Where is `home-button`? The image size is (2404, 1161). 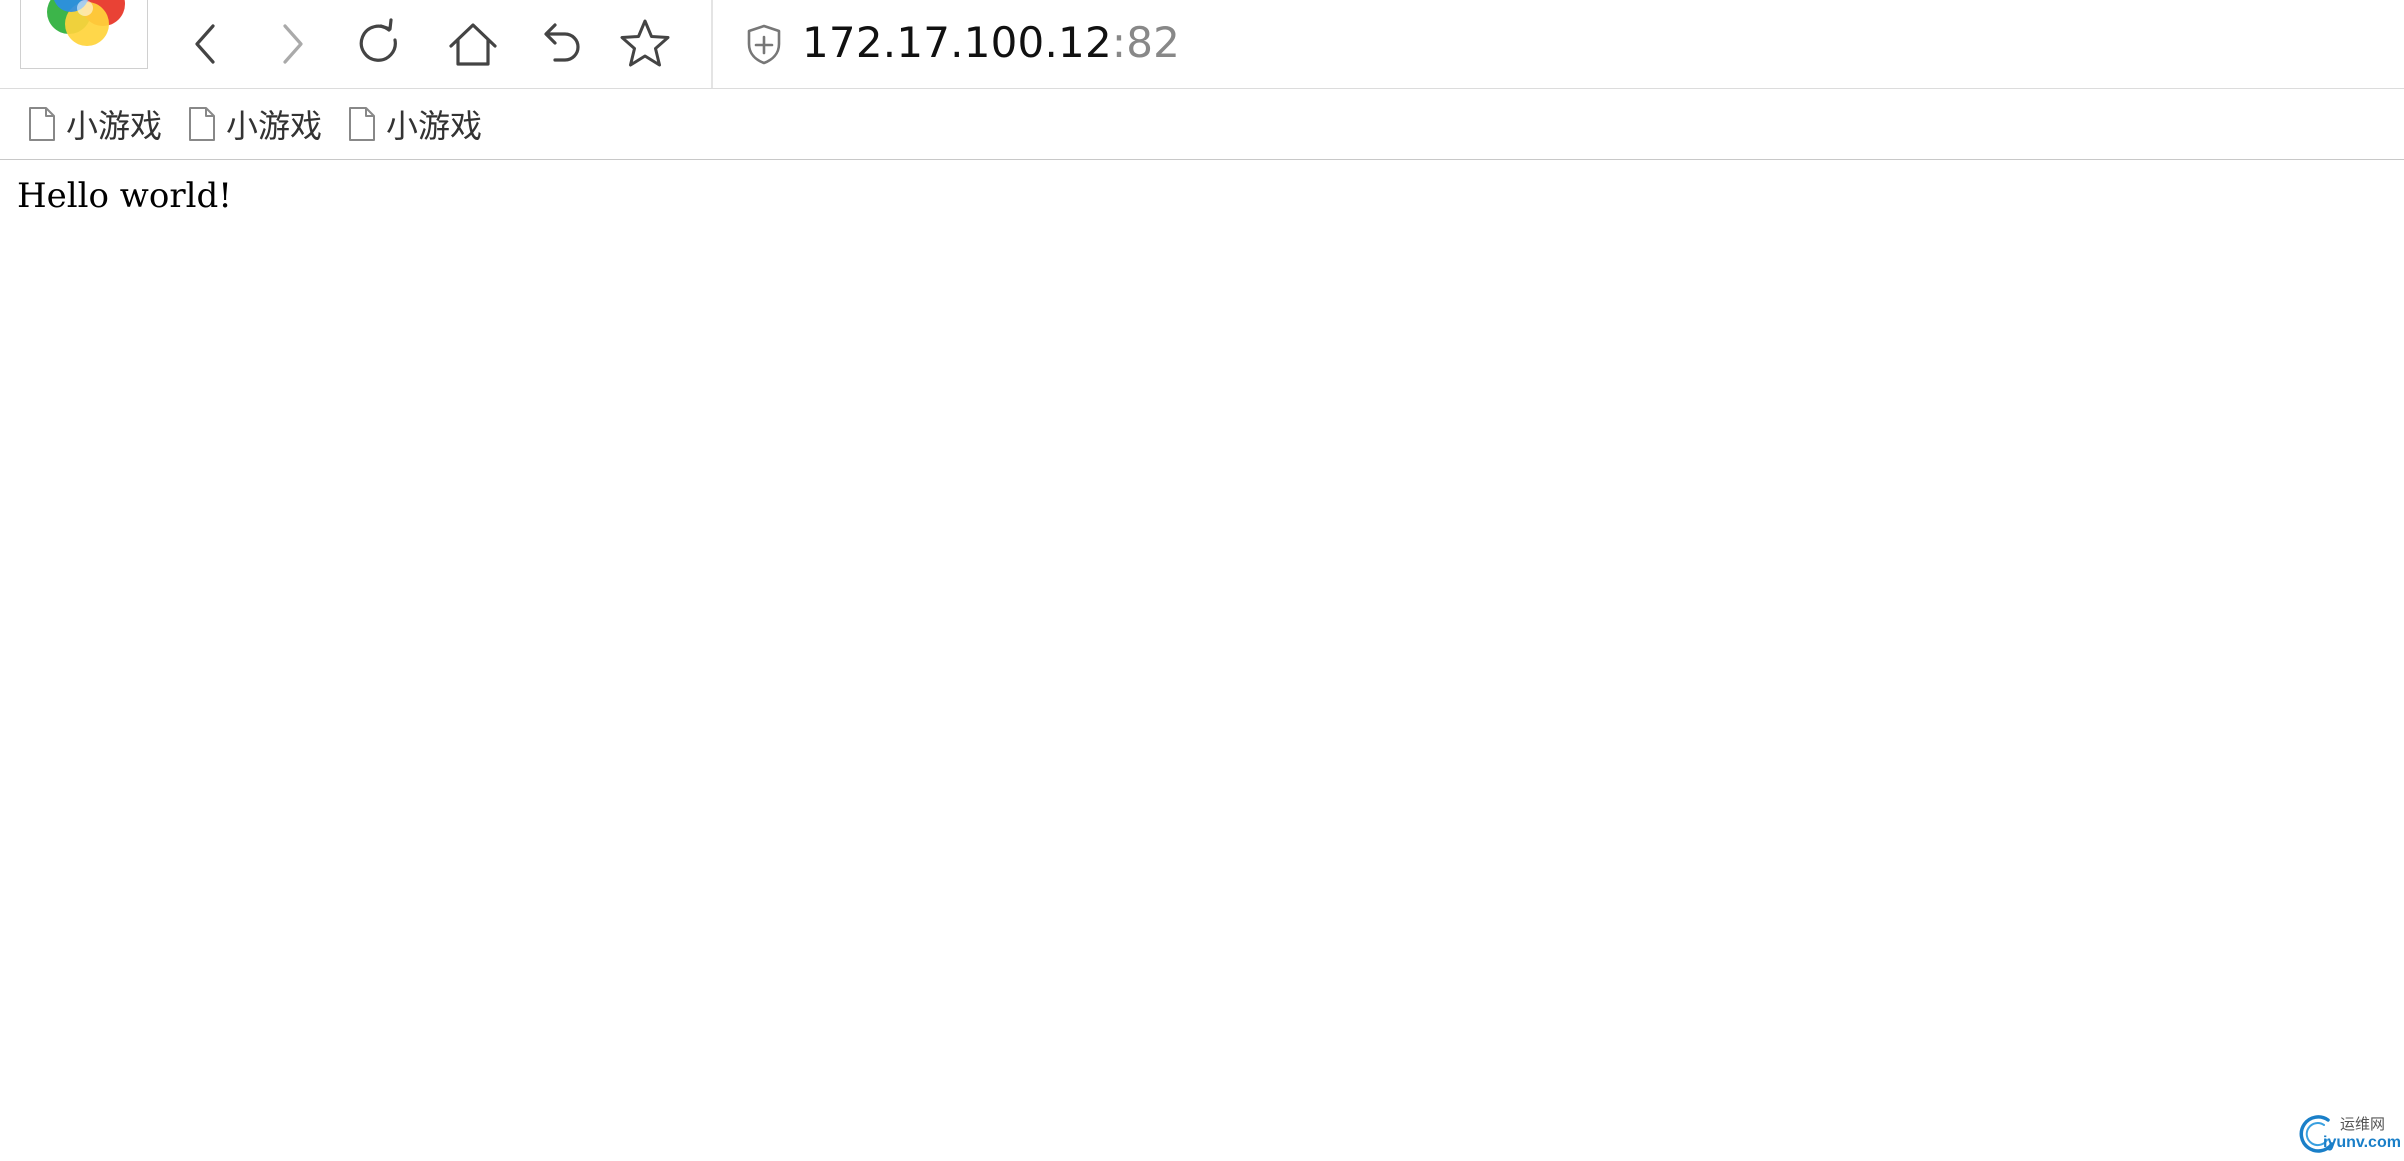 home-button is located at coordinates (473, 44).